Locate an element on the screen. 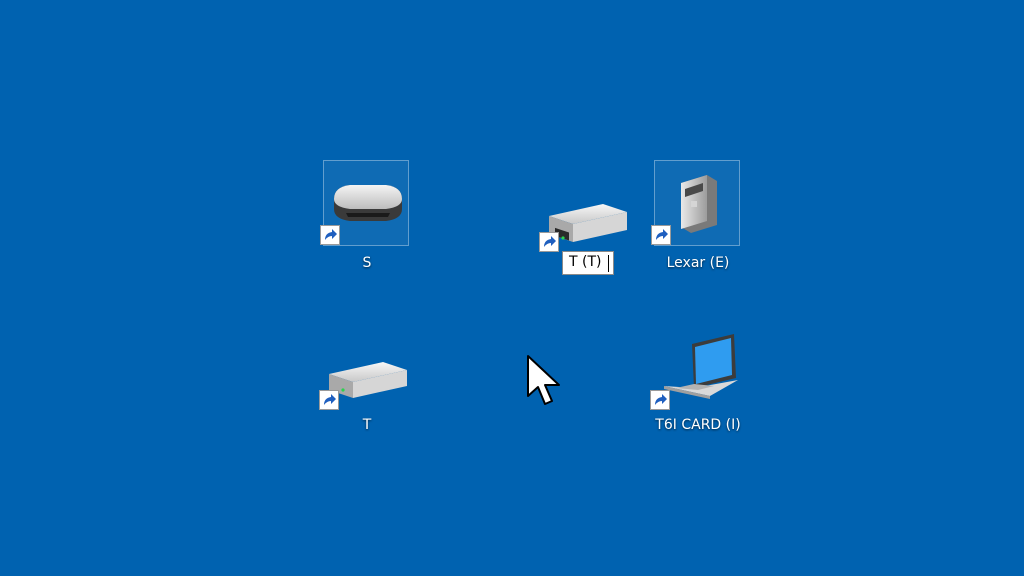 The width and height of the screenshot is (1024, 576). rename-value: T (T) is located at coordinates (585, 262).